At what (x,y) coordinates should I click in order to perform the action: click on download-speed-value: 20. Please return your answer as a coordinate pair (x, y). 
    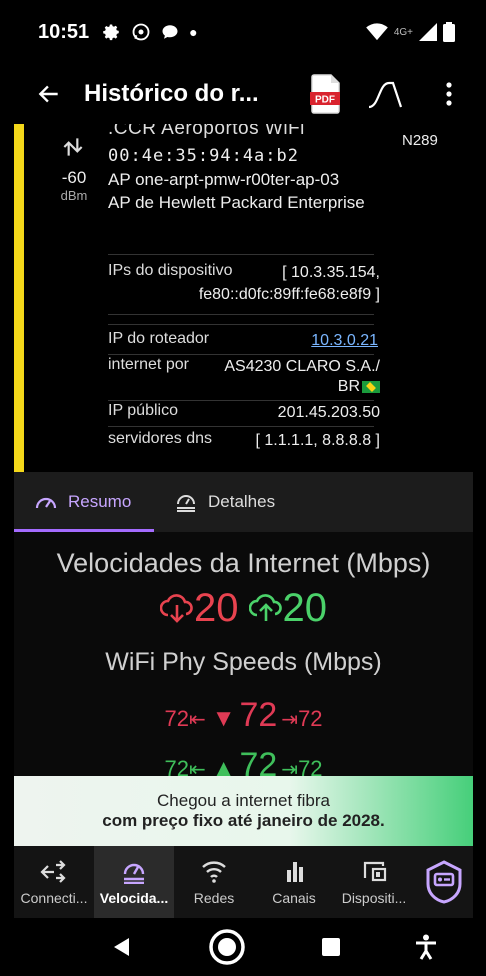
    Looking at the image, I should click on (216, 608).